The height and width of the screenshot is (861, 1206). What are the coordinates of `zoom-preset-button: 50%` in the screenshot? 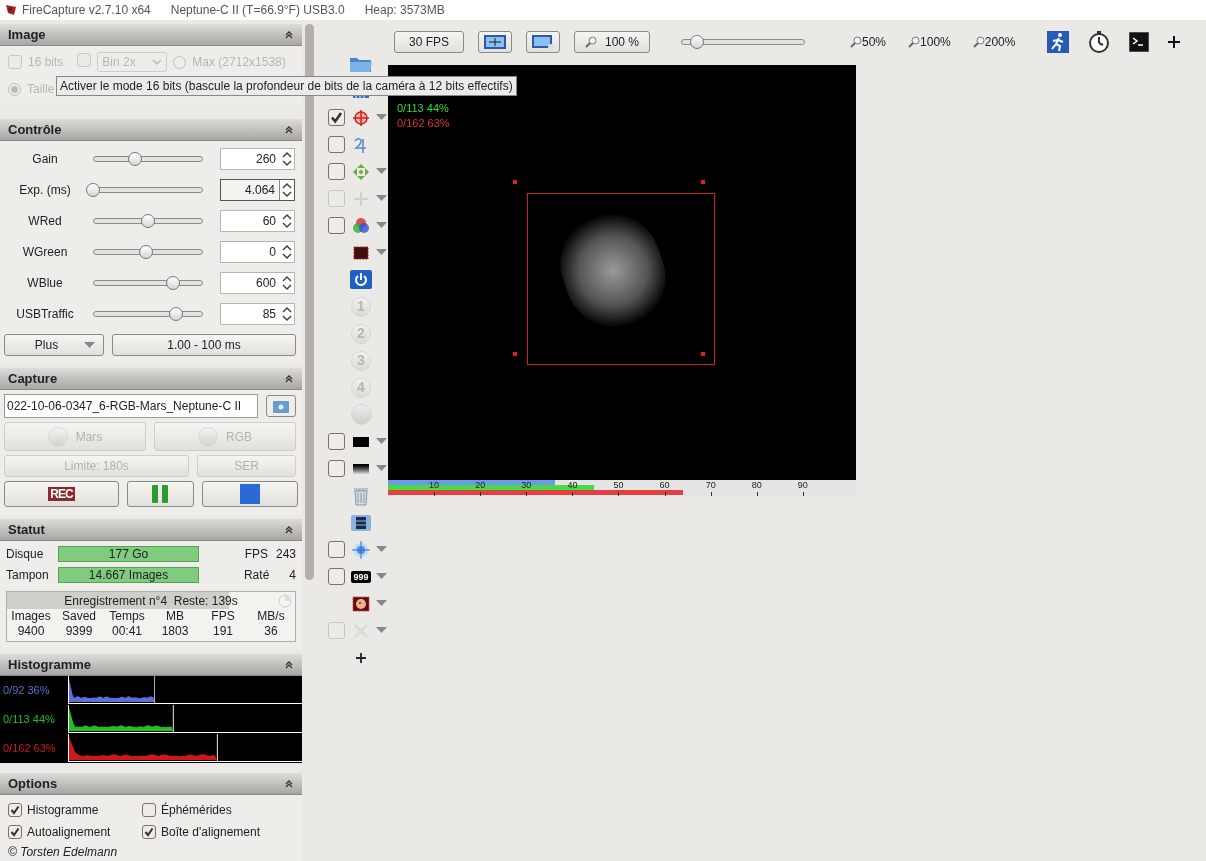 It's located at (868, 42).